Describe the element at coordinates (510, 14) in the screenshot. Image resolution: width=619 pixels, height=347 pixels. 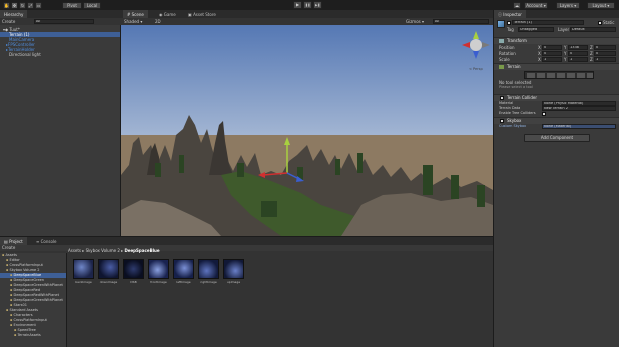
I see `tab-inspector: ⓘ Inspector` at that location.